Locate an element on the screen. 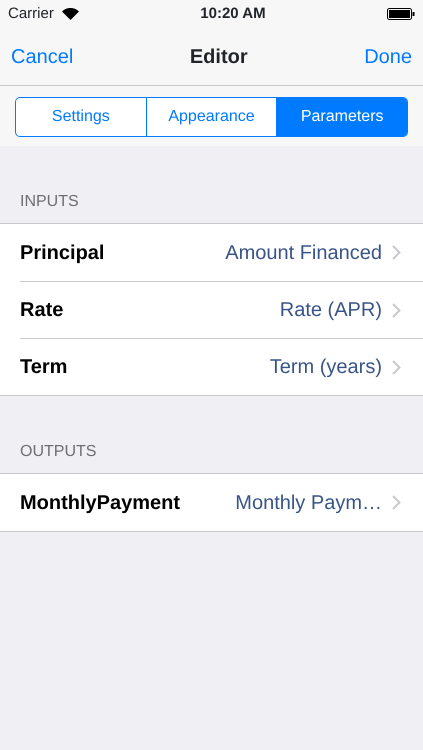 The image size is (423, 750). table-row: Principal Amount Financed is located at coordinates (221, 252).